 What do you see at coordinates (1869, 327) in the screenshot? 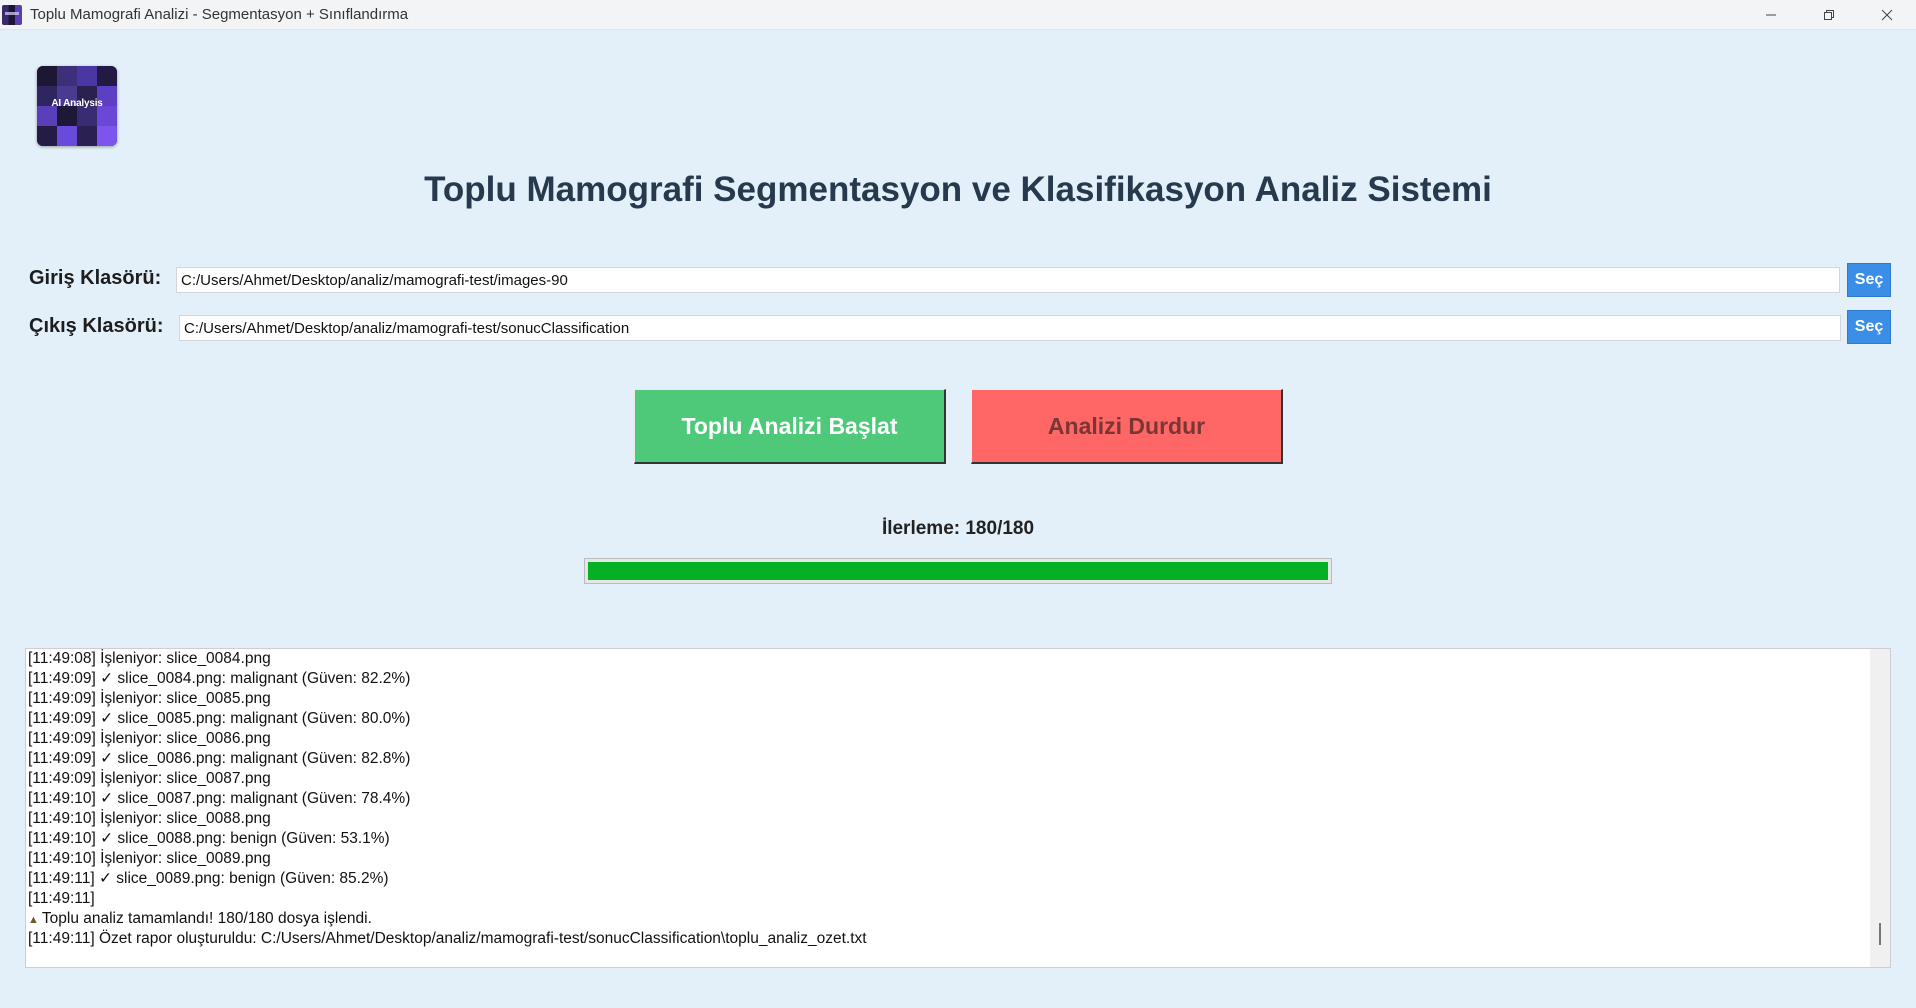
I see `output-folder-select-button: Seç` at bounding box center [1869, 327].